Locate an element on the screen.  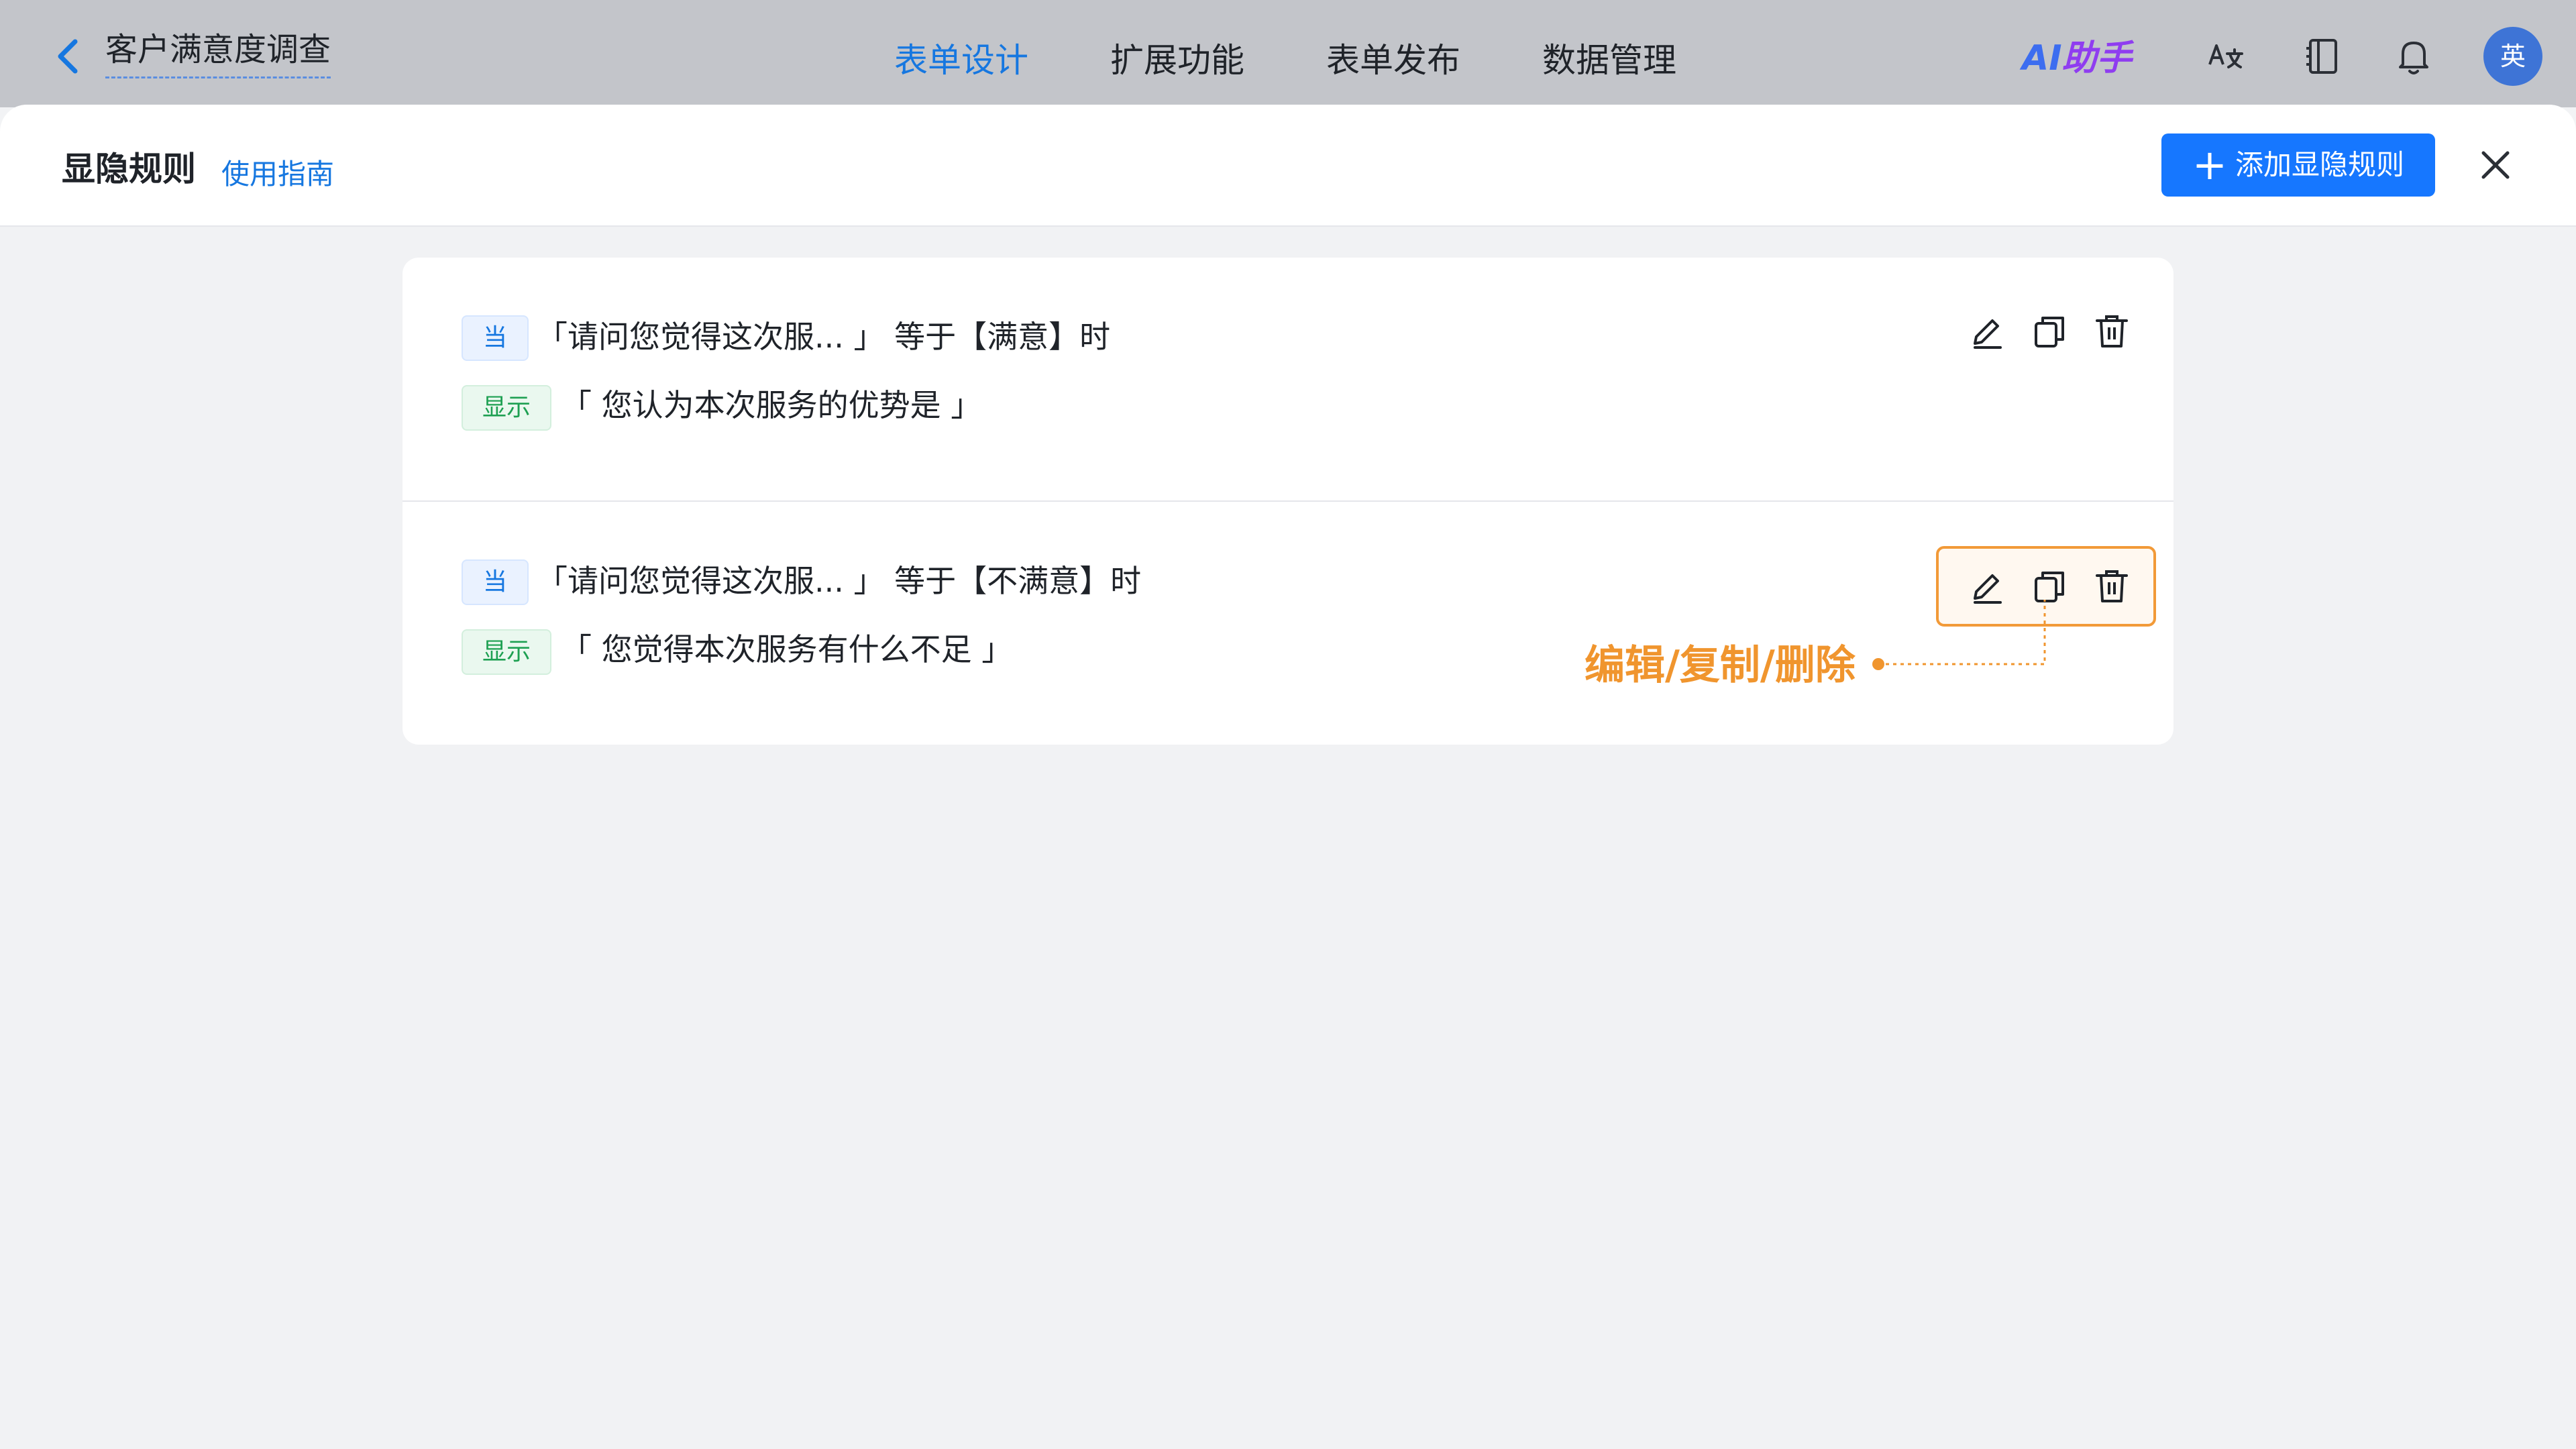
edit-icon is located at coordinates (1987, 331).